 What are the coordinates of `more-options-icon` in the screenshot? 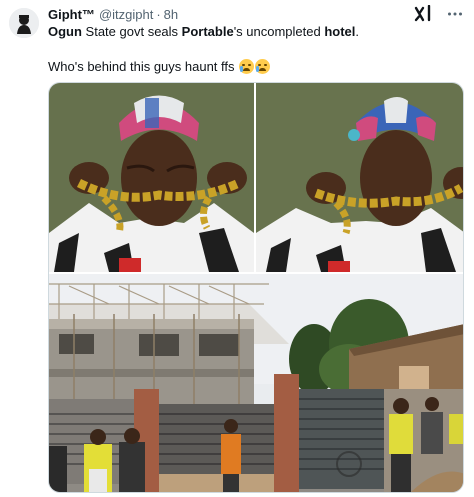 It's located at (455, 14).